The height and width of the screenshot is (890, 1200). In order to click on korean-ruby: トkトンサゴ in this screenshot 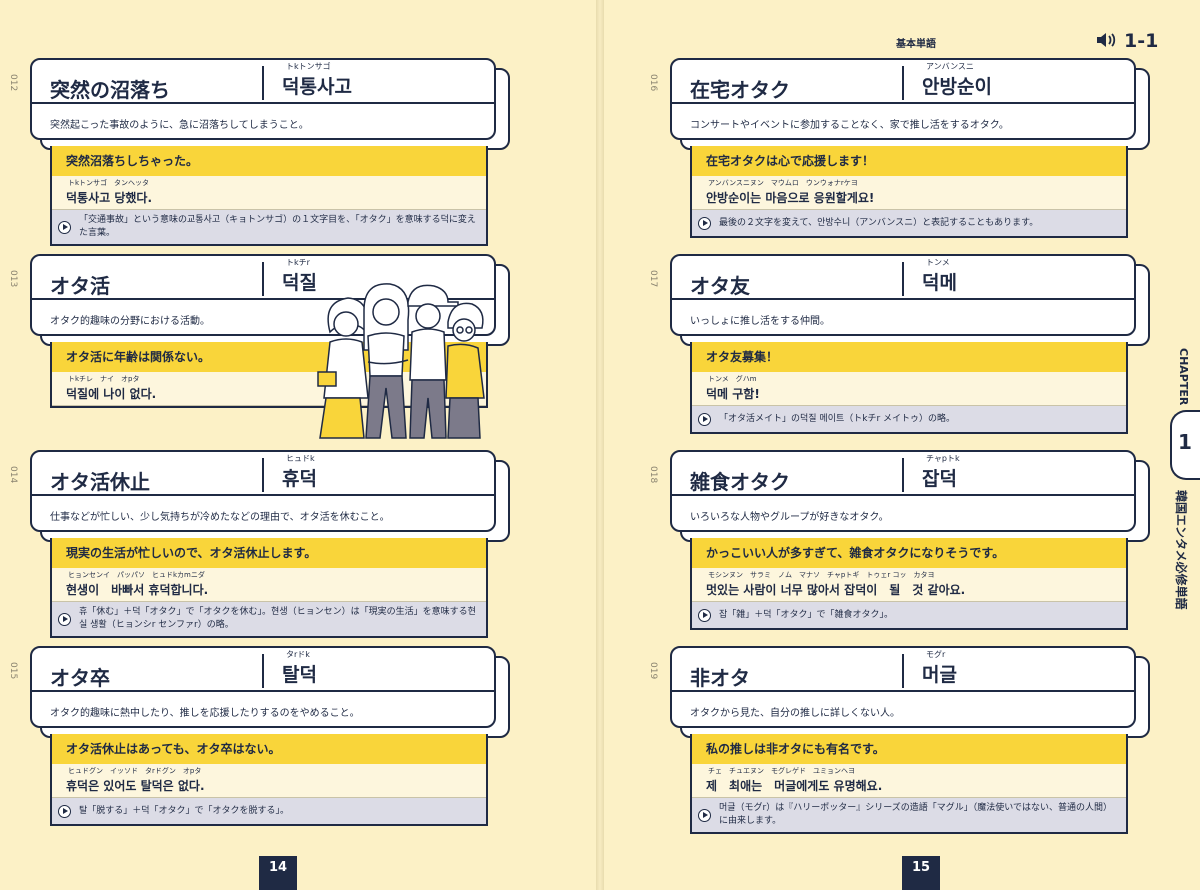, I will do `click(308, 66)`.